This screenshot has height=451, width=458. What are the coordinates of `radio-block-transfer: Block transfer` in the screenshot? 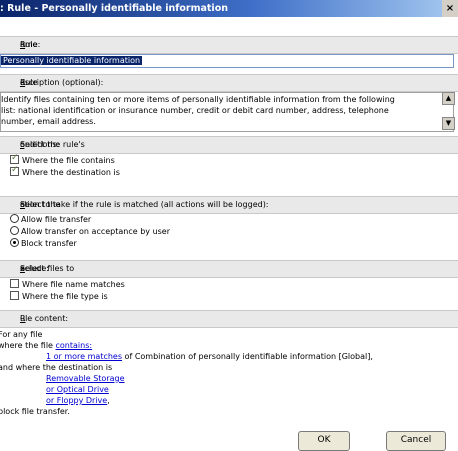 It's located at (43, 243).